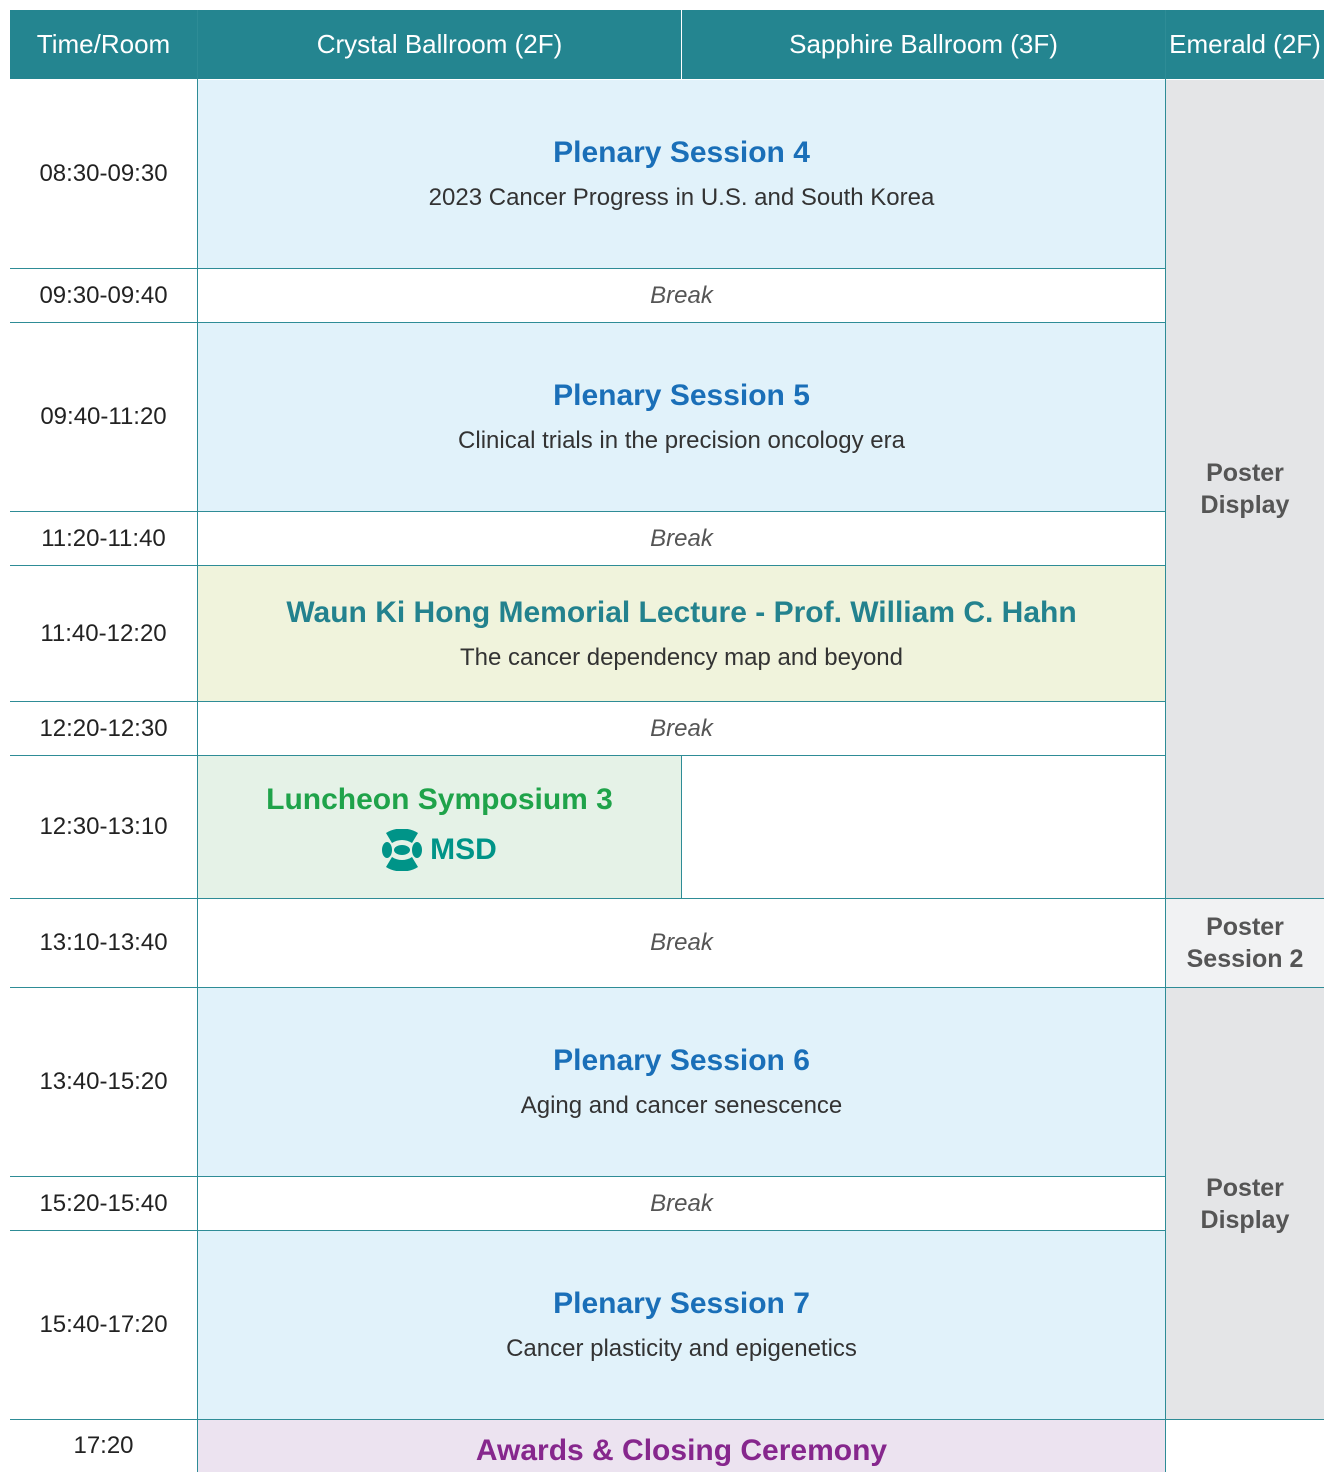  I want to click on time-cell: 15:20-15:40, so click(103, 1203).